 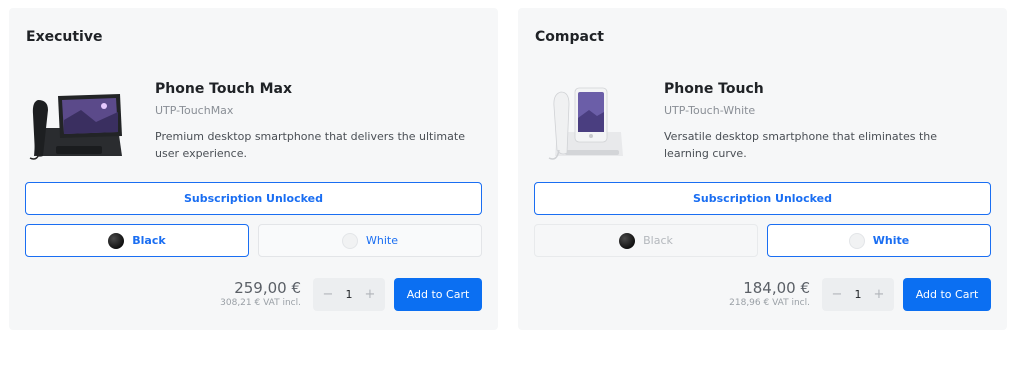 What do you see at coordinates (75, 127) in the screenshot?
I see `phone-touch-max-image` at bounding box center [75, 127].